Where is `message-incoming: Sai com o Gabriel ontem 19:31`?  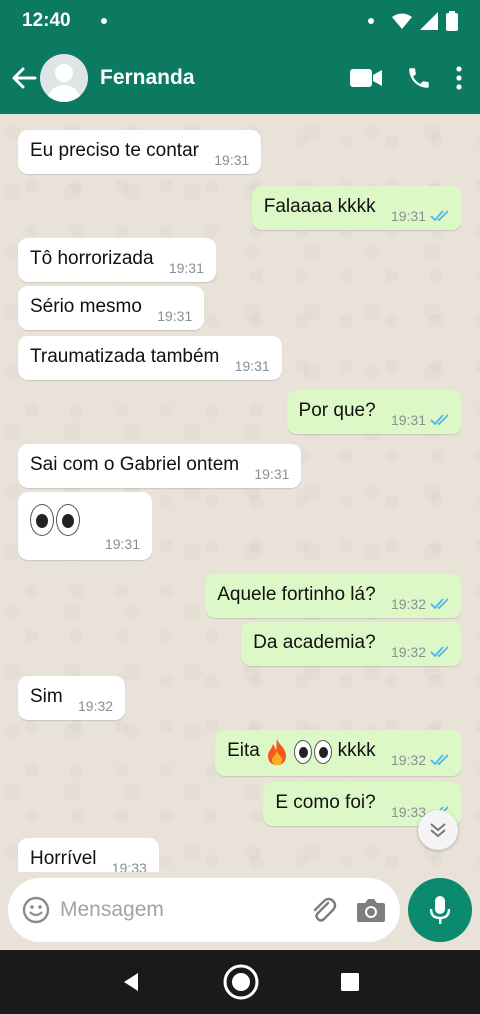 message-incoming: Sai com o Gabriel ontem 19:31 is located at coordinates (160, 466).